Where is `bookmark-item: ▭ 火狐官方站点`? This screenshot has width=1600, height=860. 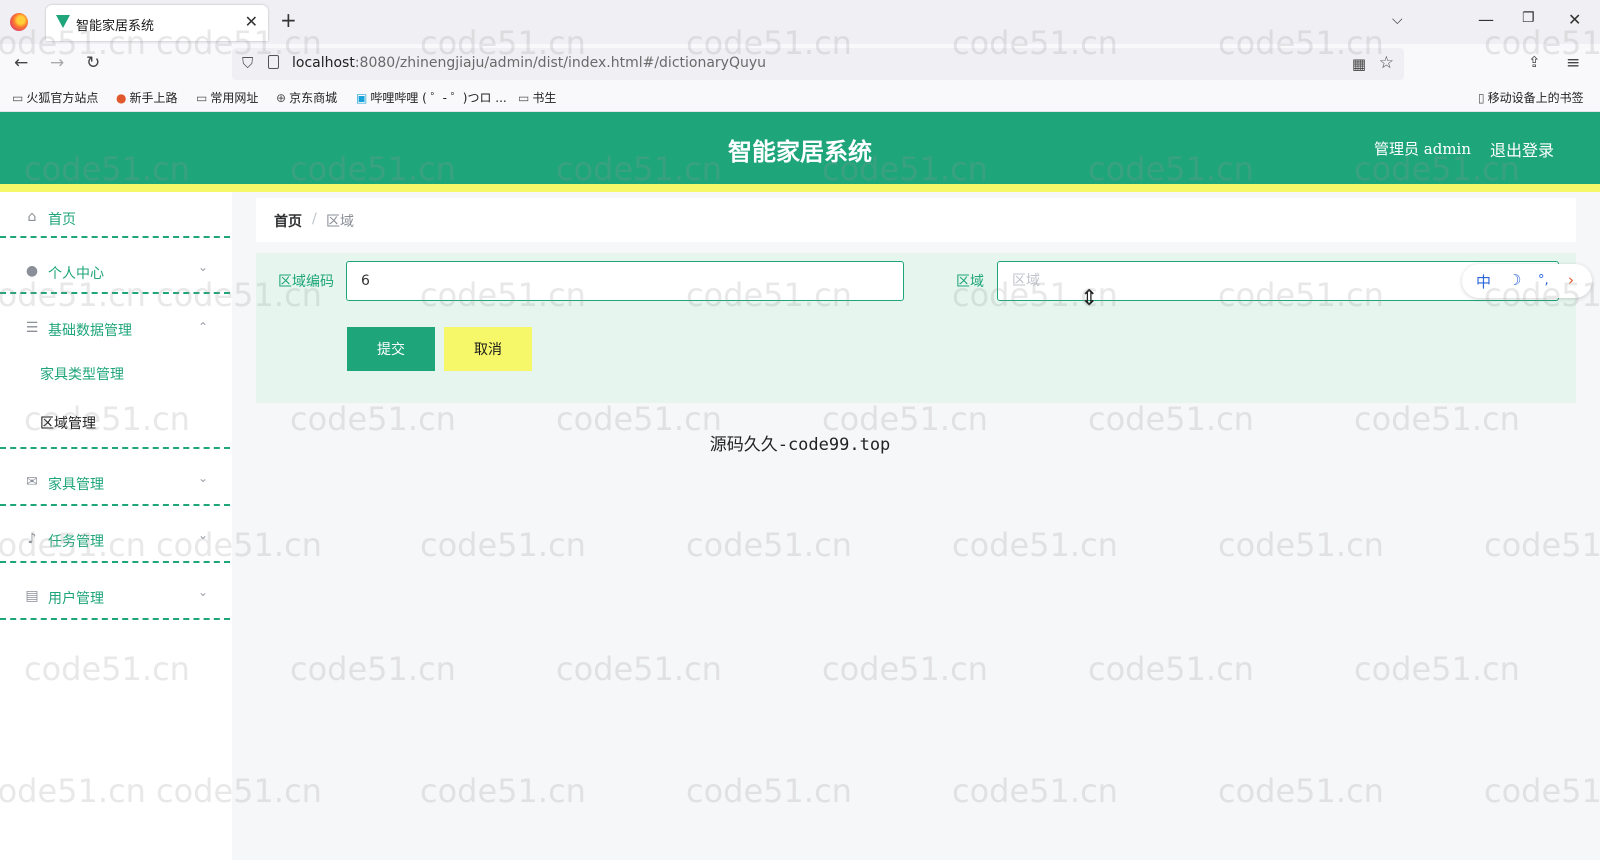
bookmark-item: ▭ 火狐官方站点 is located at coordinates (55, 97).